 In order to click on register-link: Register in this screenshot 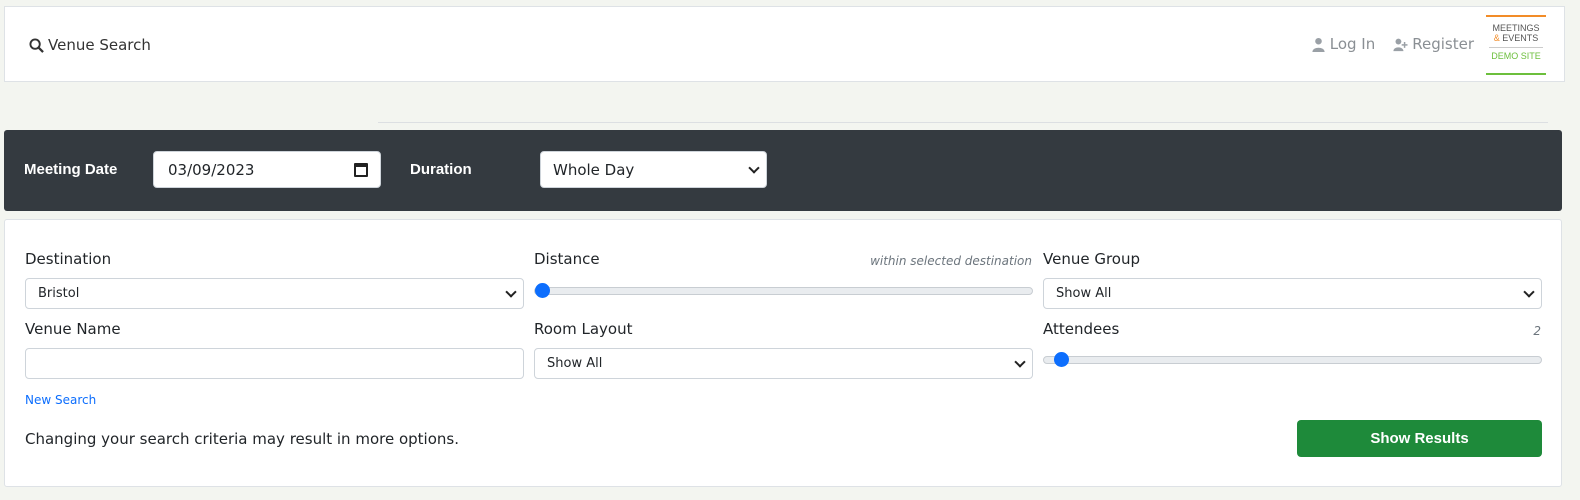, I will do `click(1433, 44)`.